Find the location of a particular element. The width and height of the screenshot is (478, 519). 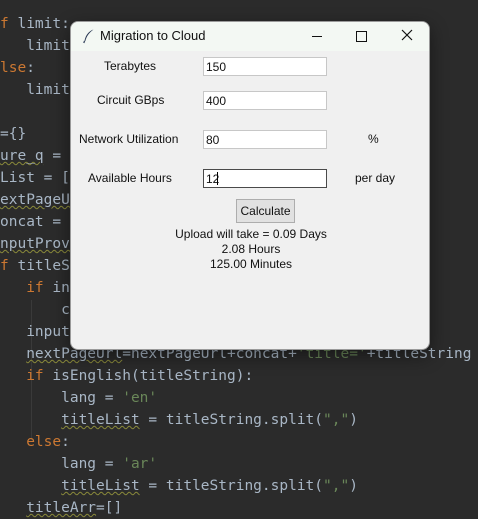

hours-label: Available Hours is located at coordinates (130, 178).